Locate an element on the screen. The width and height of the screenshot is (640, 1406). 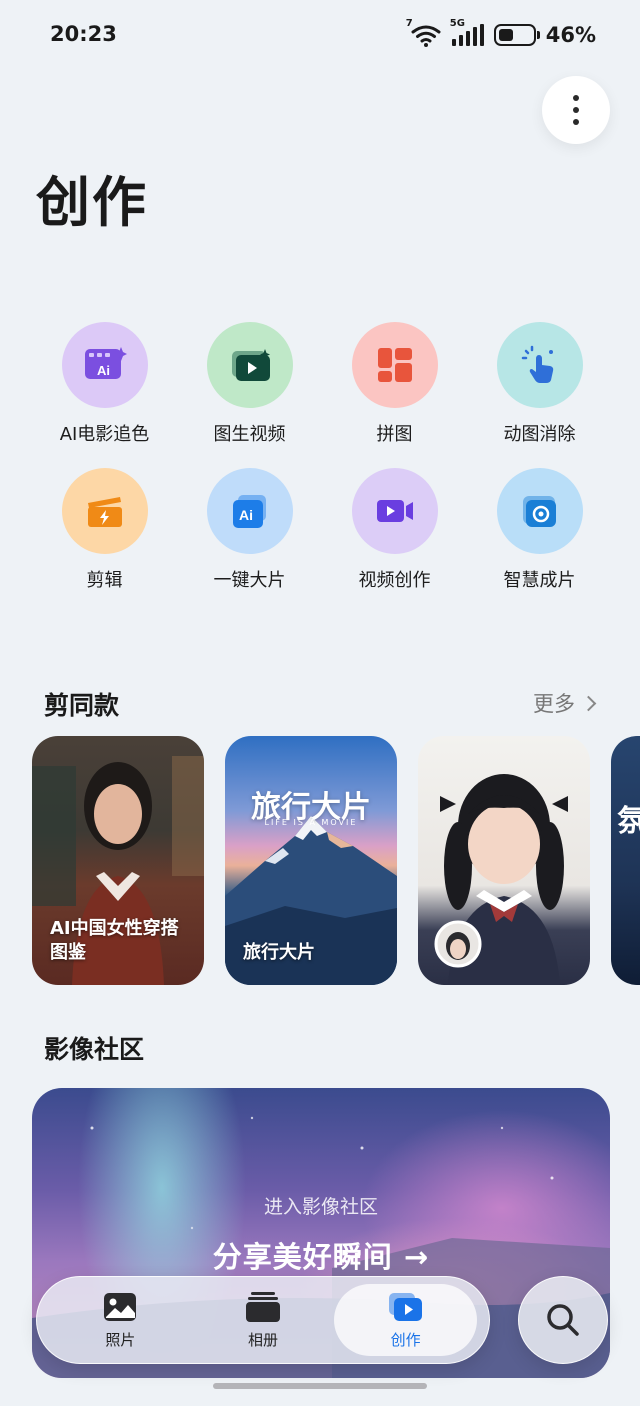
clip-edit-icon is located at coordinates (104, 511).